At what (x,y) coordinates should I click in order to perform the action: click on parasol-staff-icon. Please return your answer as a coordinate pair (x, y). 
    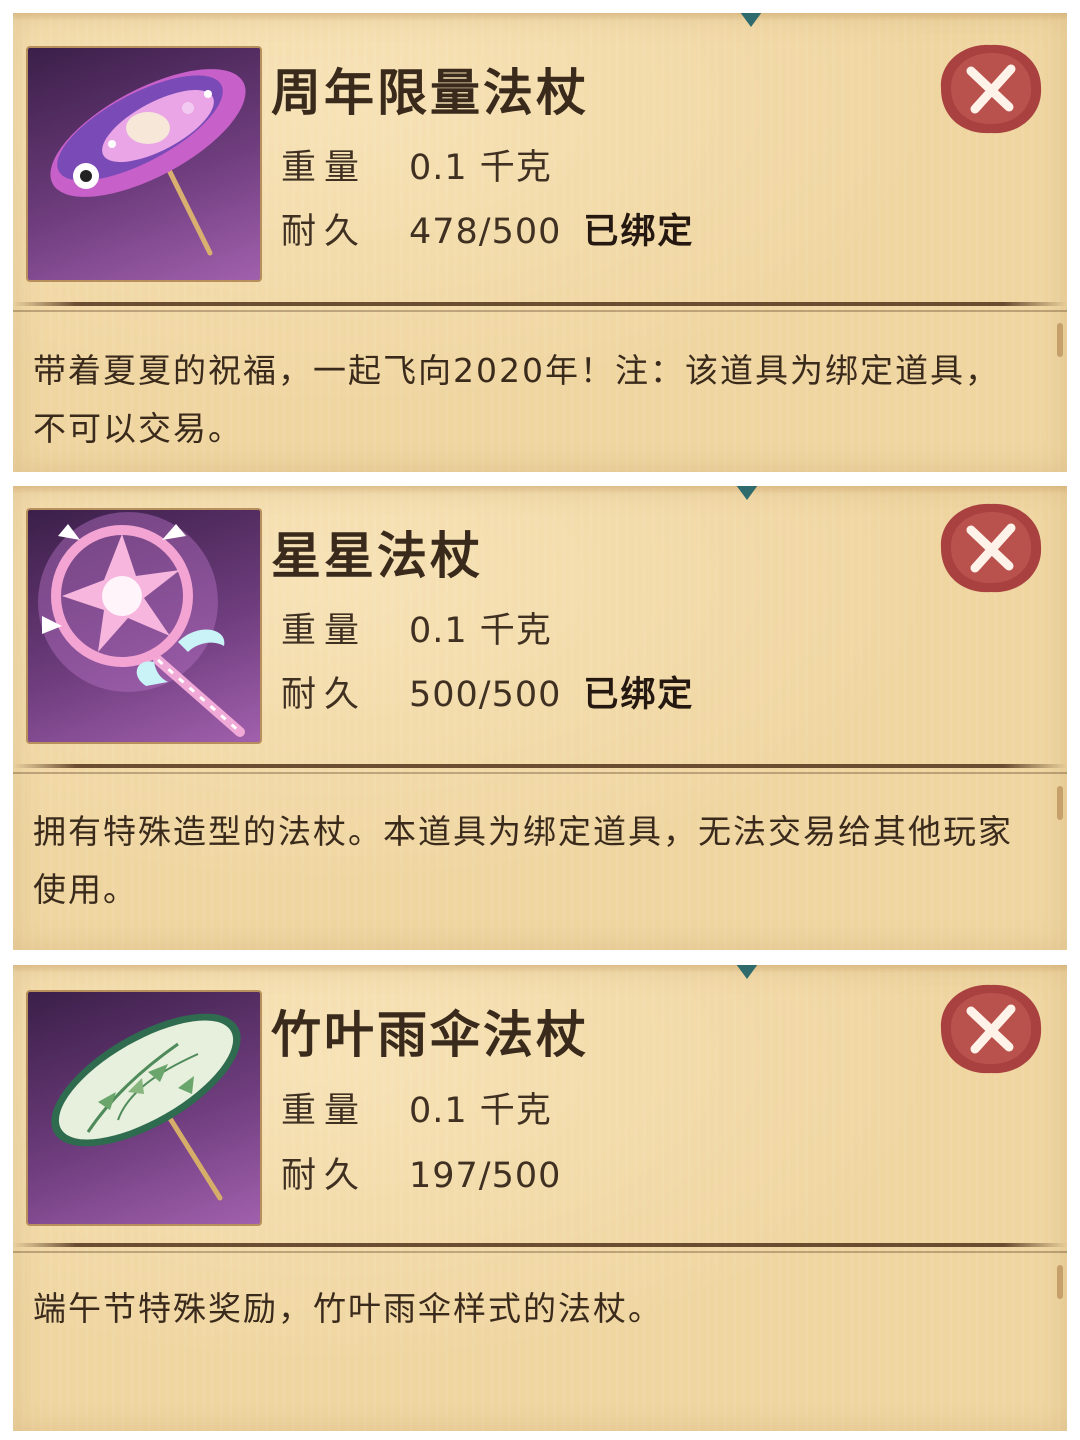
    Looking at the image, I should click on (148, 162).